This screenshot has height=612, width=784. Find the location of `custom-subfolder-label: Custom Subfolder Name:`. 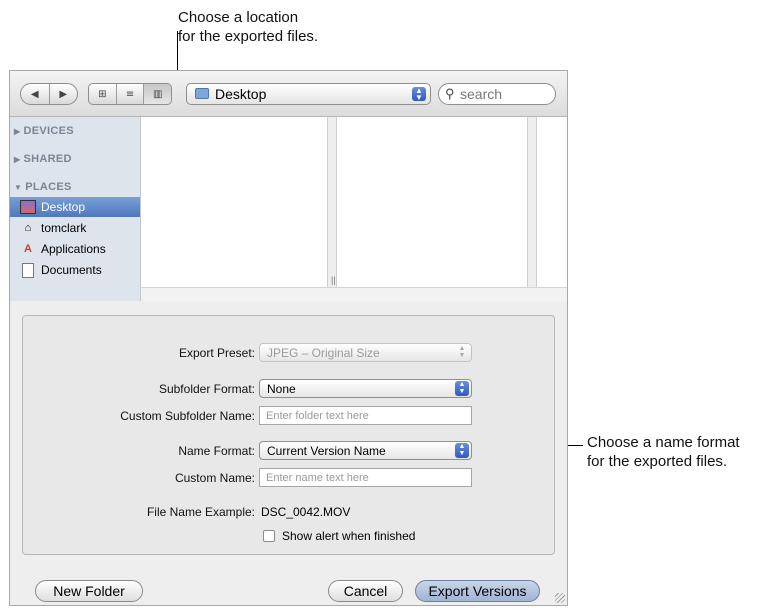

custom-subfolder-label: Custom Subfolder Name: is located at coordinates (187, 416).